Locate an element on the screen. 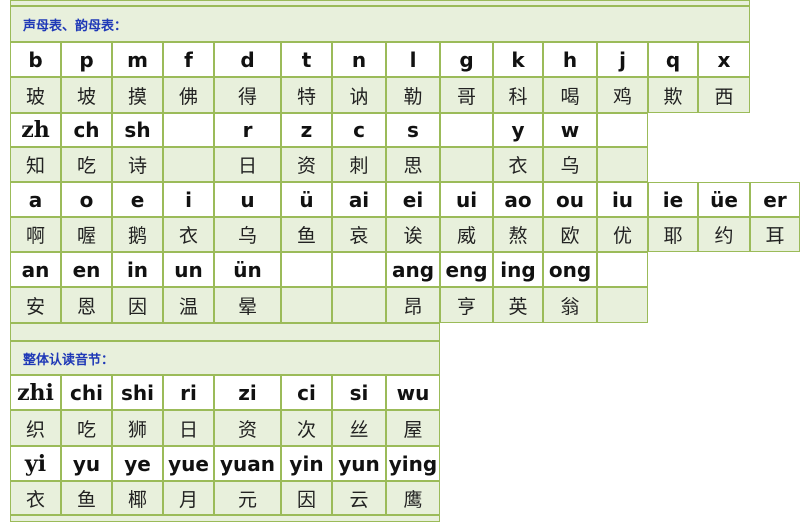 The width and height of the screenshot is (809, 522). pinyin-cell: r is located at coordinates (247, 130).